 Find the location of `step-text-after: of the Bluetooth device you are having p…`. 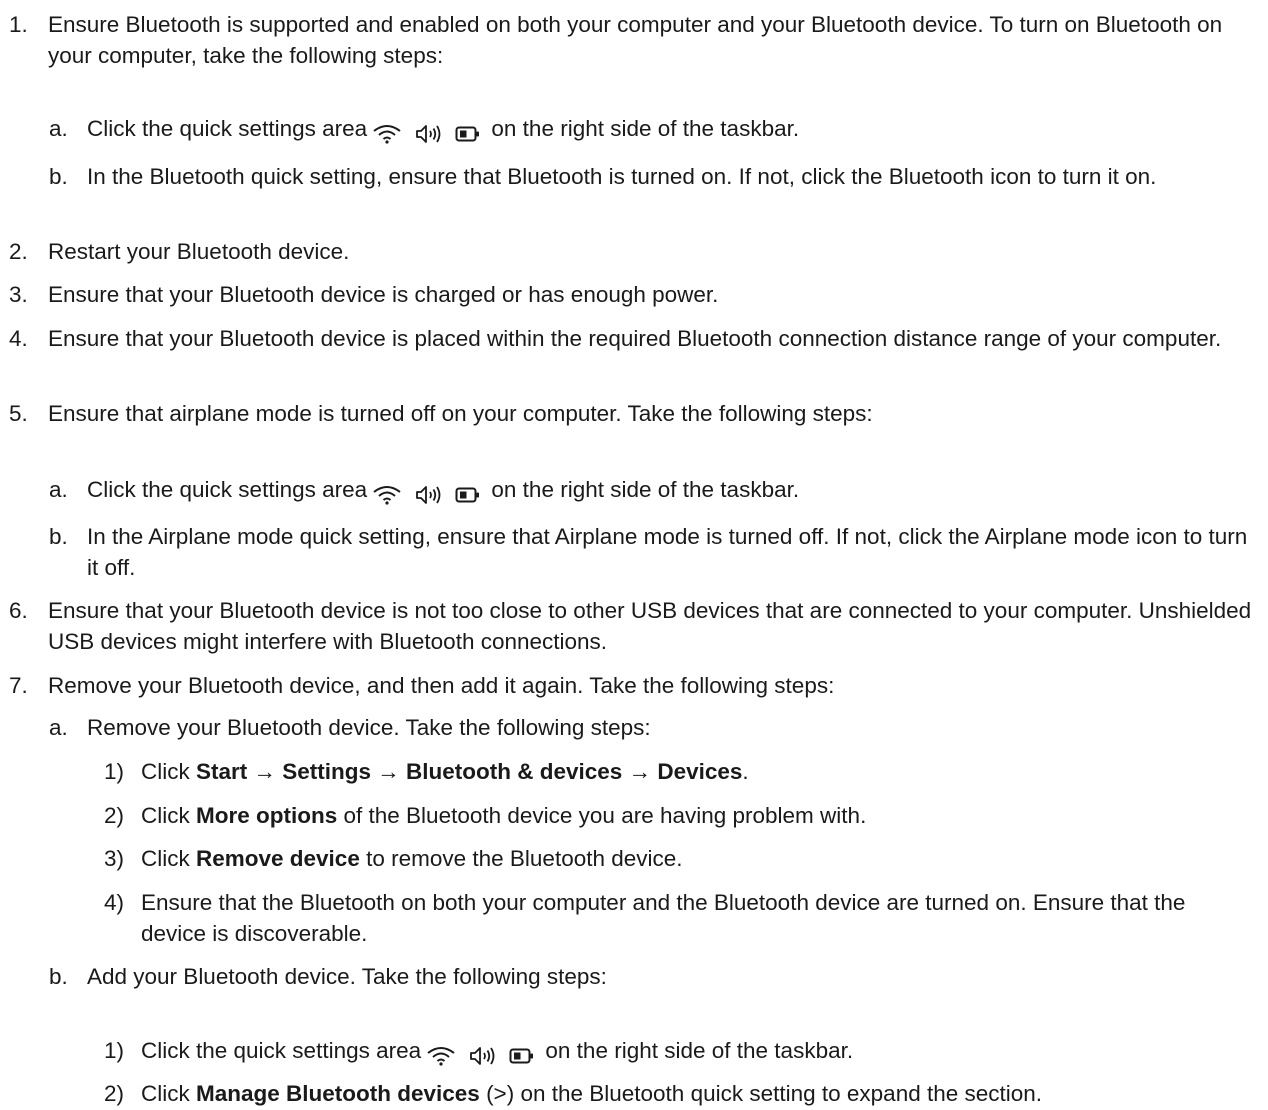

step-text-after: of the Bluetooth device you are having p… is located at coordinates (602, 815).